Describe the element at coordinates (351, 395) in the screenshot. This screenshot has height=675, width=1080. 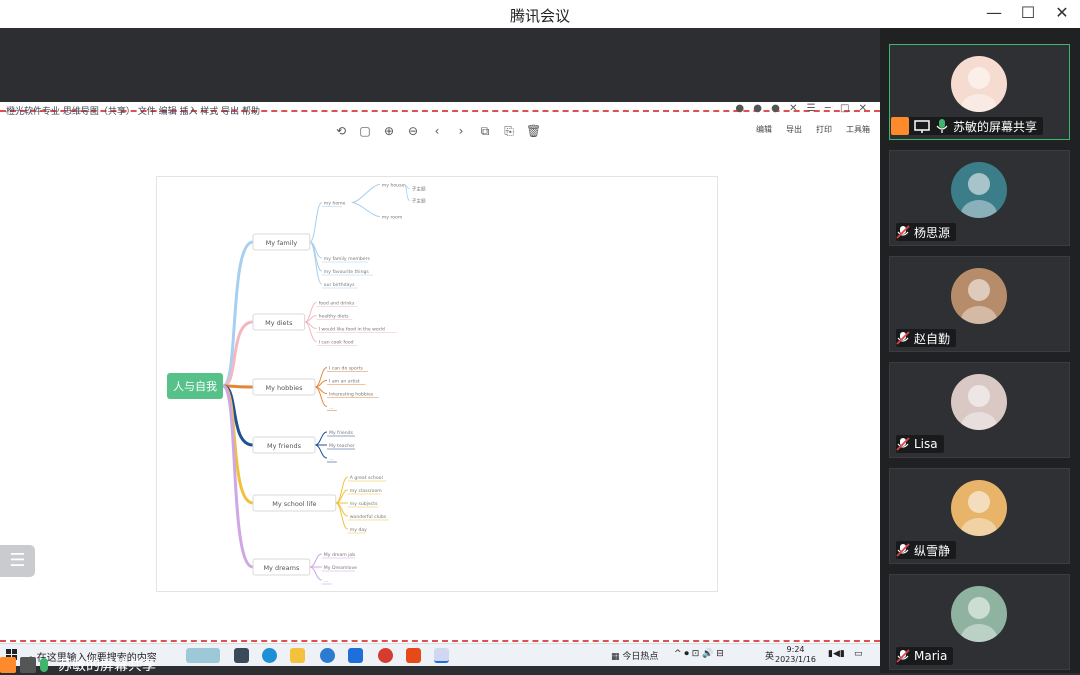
I see `mindmap-leaf-label: Interesting hobbies` at that location.